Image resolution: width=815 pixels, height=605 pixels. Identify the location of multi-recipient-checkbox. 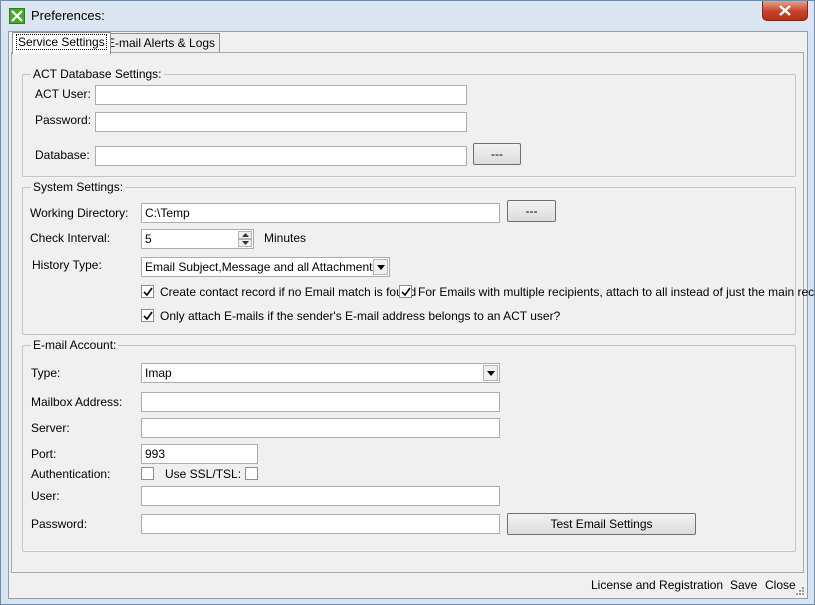
(405, 291).